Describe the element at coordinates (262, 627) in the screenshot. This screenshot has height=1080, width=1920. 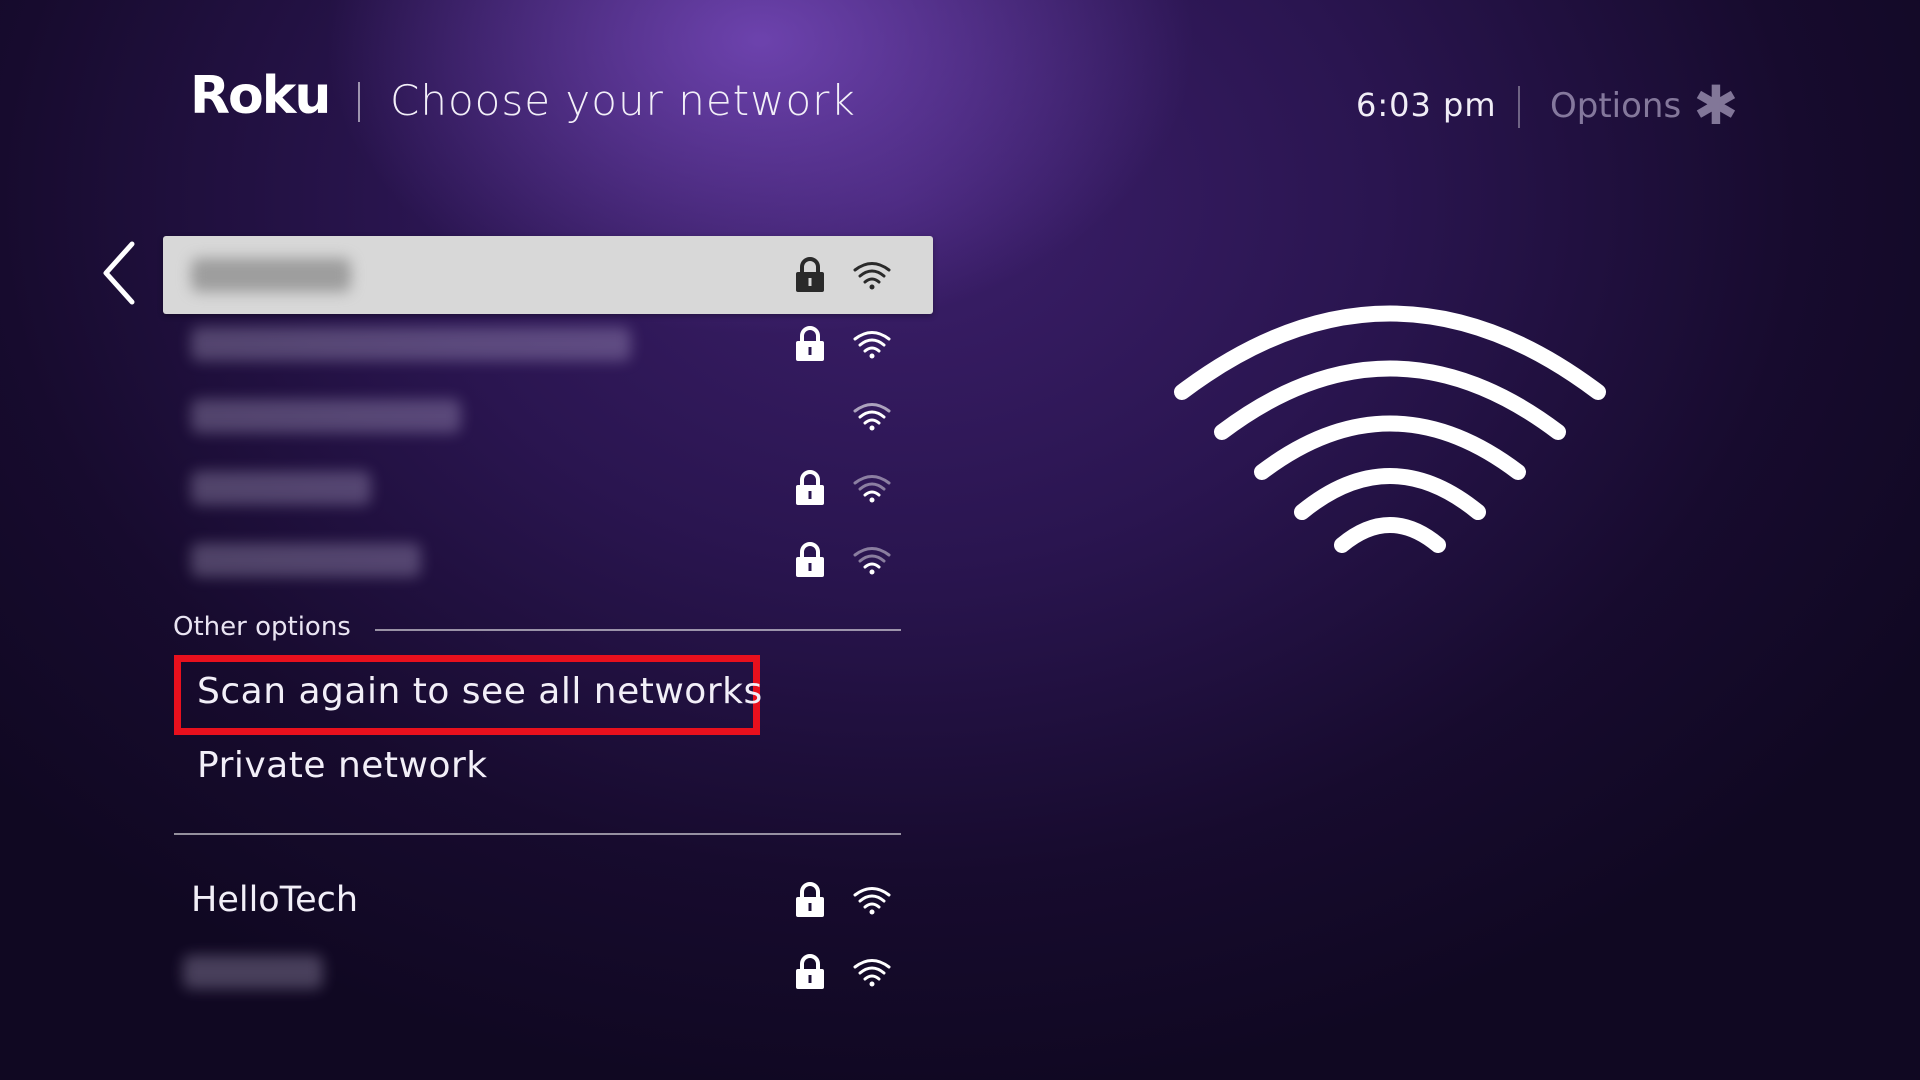
I see `other-options-label: Other options` at that location.